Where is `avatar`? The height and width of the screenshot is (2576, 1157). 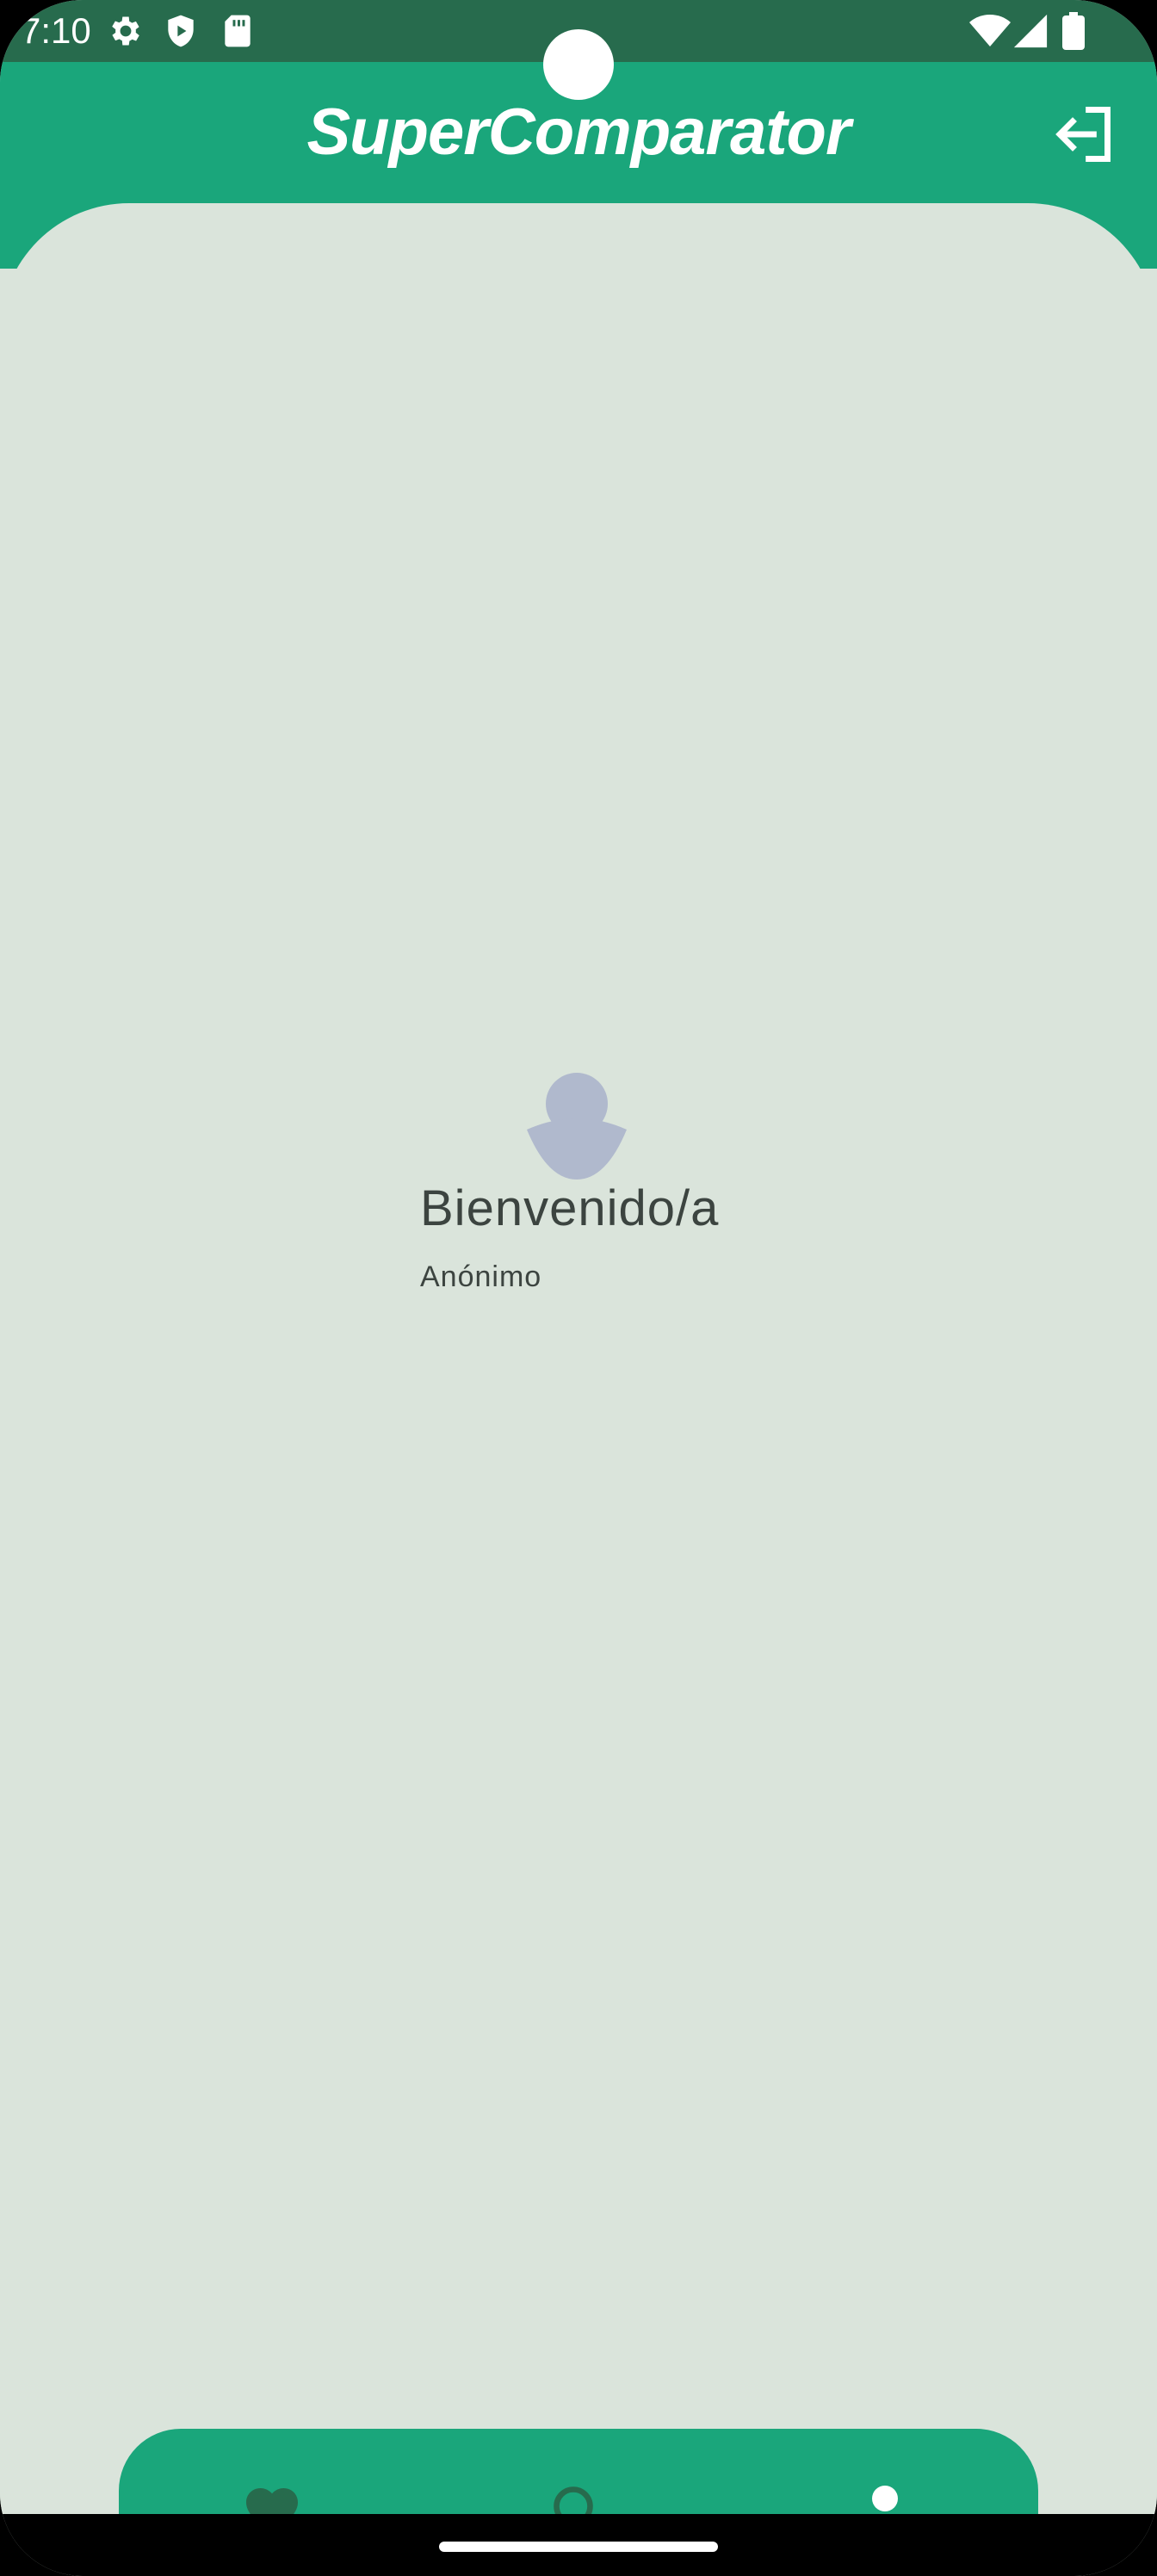 avatar is located at coordinates (577, 1129).